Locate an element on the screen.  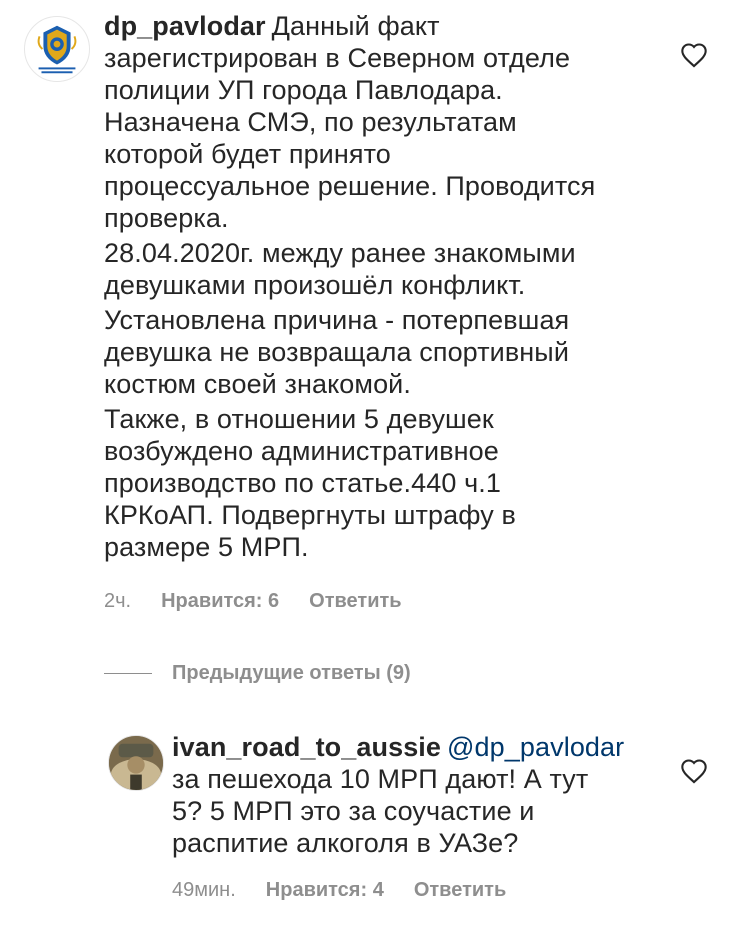
user-photo-icon is located at coordinates (136, 763).